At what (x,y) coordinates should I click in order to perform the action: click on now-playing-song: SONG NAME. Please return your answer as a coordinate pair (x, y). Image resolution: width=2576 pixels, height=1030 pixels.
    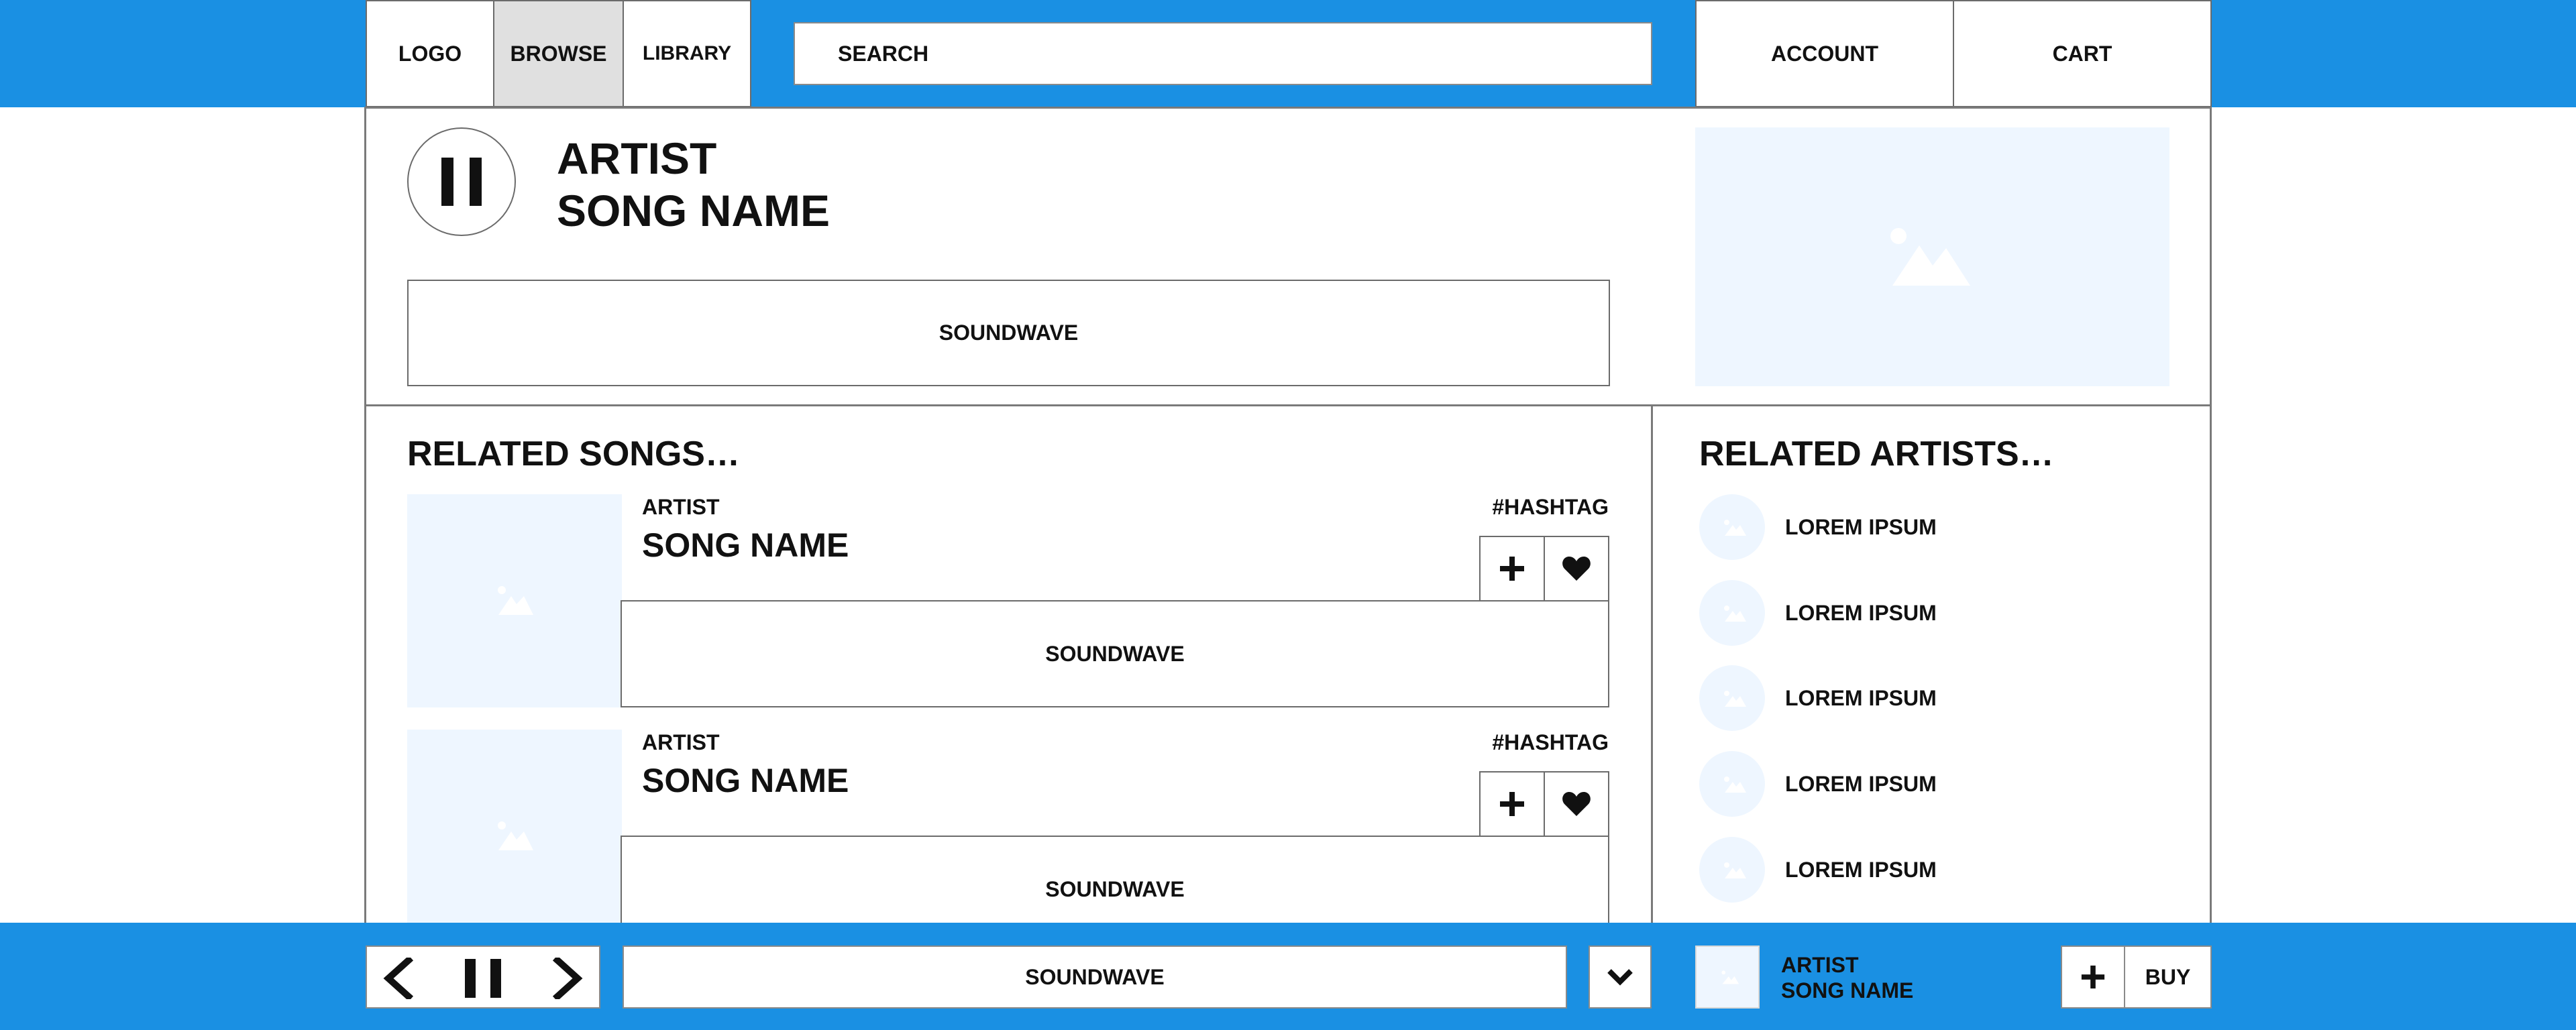
    Looking at the image, I should click on (693, 210).